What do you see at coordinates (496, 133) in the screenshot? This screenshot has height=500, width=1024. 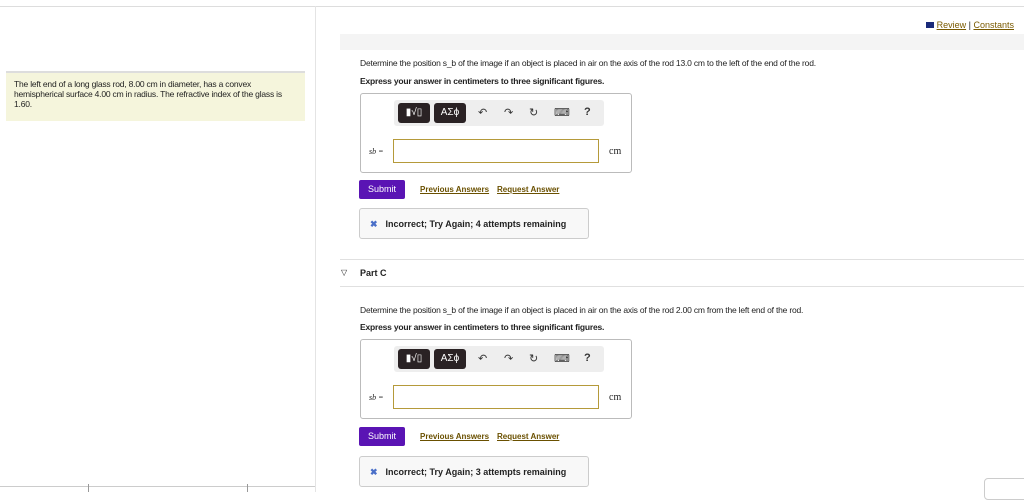 I see `partb-answer-box: ▮√▯ ΑΣϕ ↶ ↷ ↻ ⌨ ? sb = cm` at bounding box center [496, 133].